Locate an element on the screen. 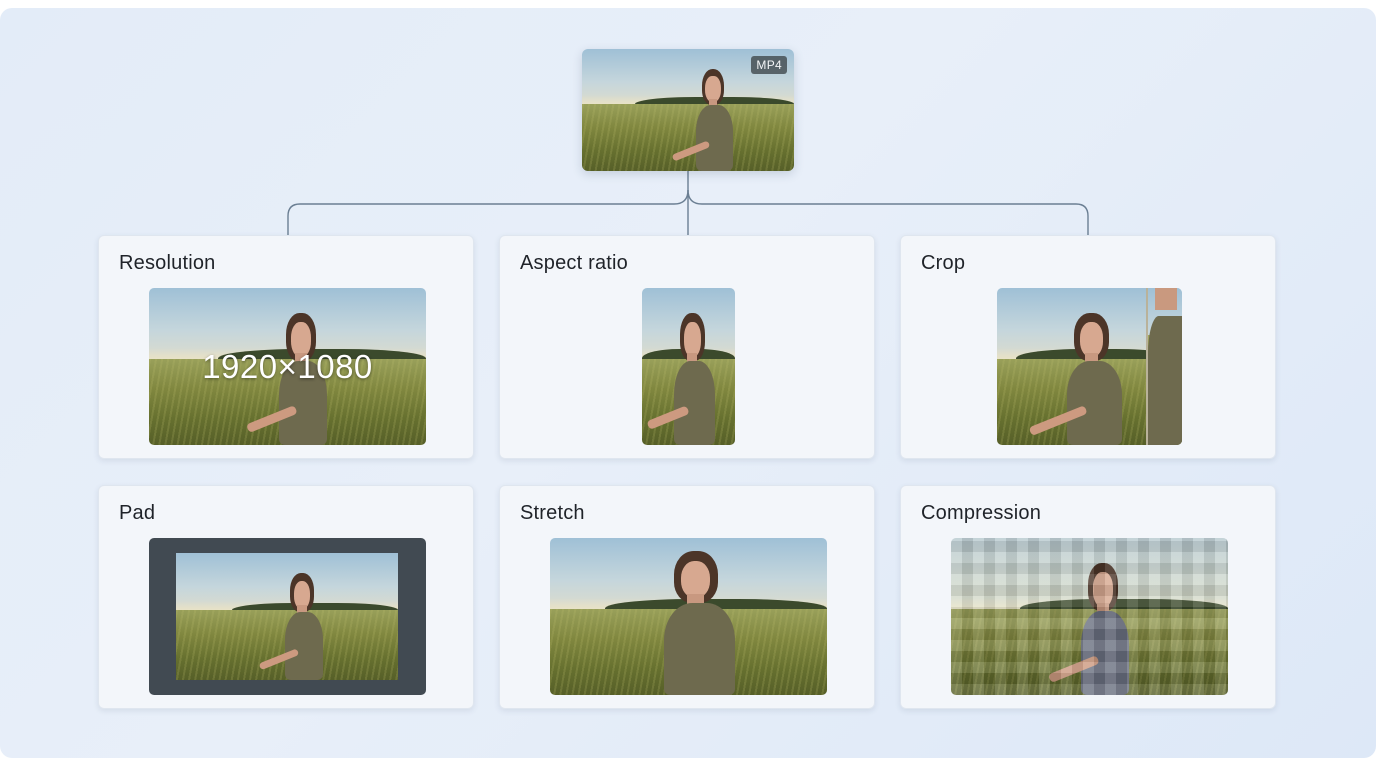  compression-artifacts is located at coordinates (1089, 616).